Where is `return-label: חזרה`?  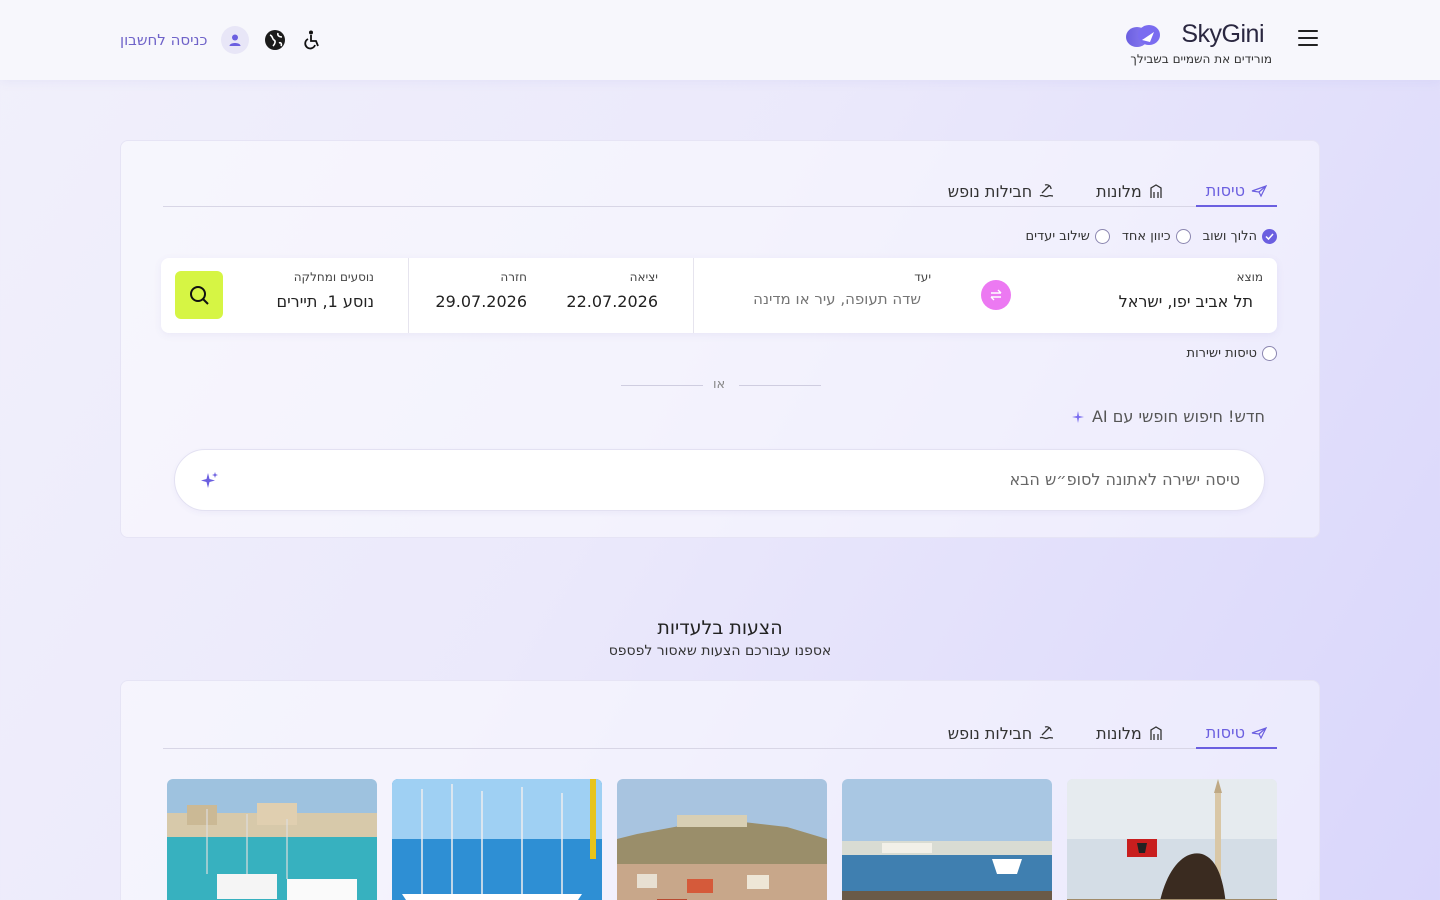
return-label: חזרה is located at coordinates (513, 277).